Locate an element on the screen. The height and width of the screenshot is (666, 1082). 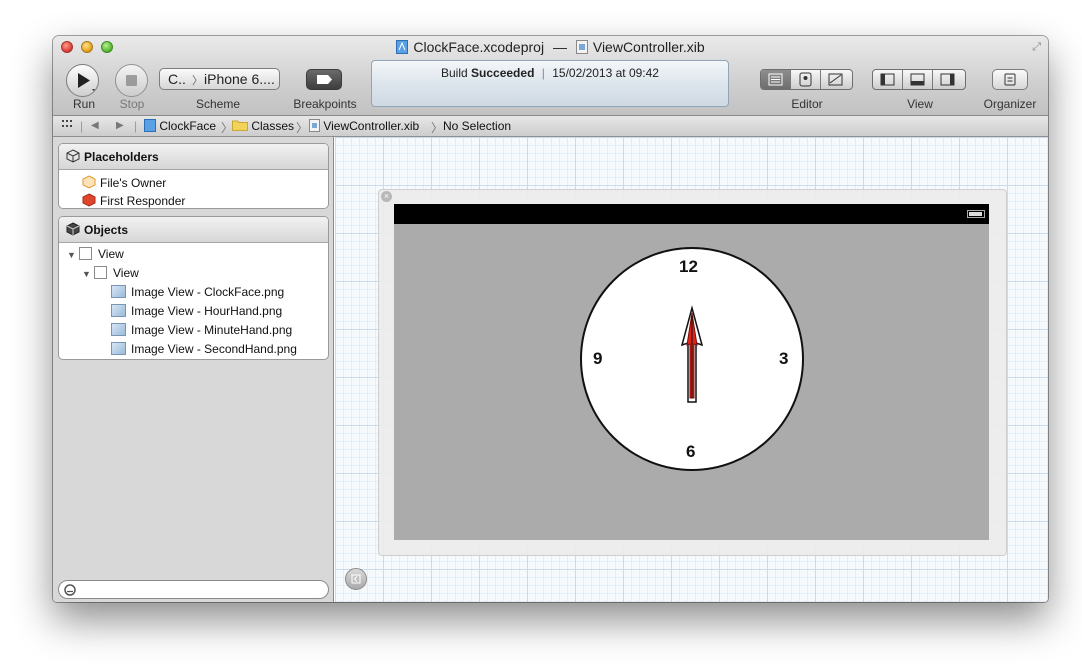
outline-filter-field is located at coordinates (193, 589).